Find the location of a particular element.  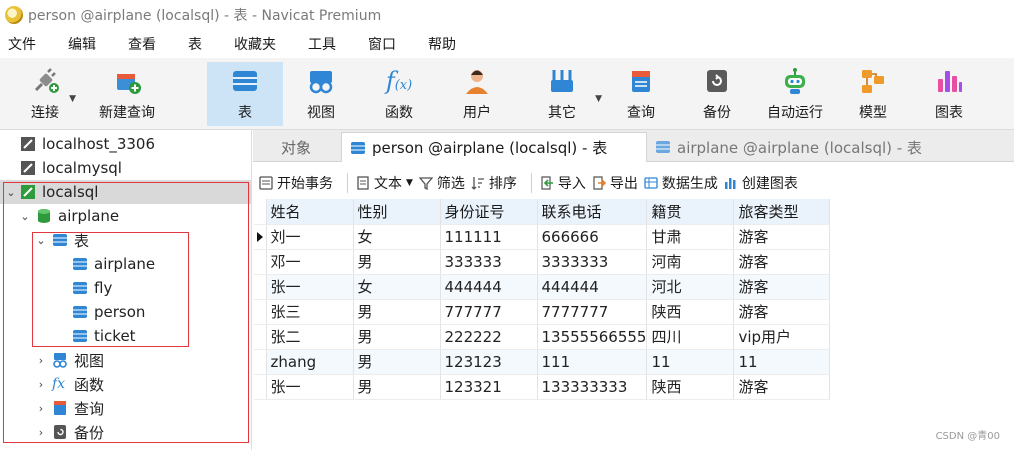

column-header-phone: 联系电话 is located at coordinates (592, 212).